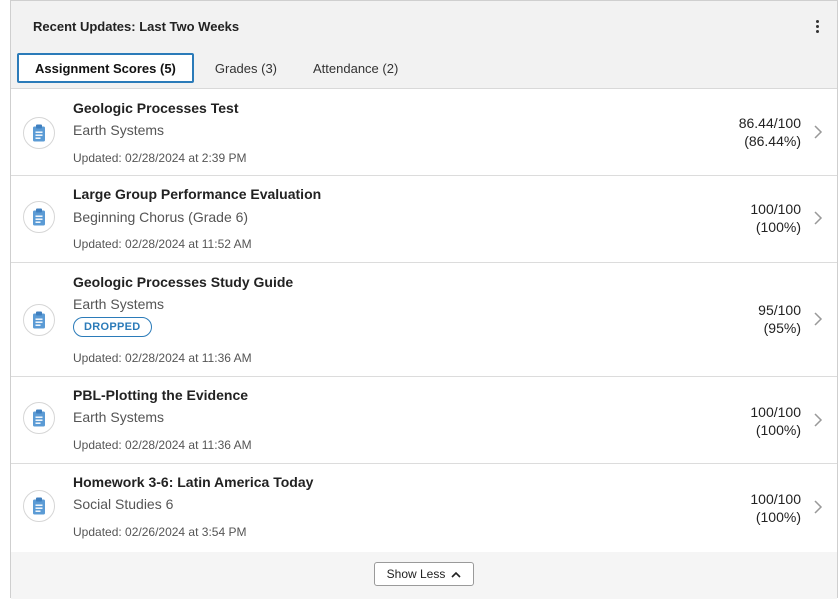  What do you see at coordinates (136, 26) in the screenshot?
I see `panel-title: Recent Updates: Last Two Weeks` at bounding box center [136, 26].